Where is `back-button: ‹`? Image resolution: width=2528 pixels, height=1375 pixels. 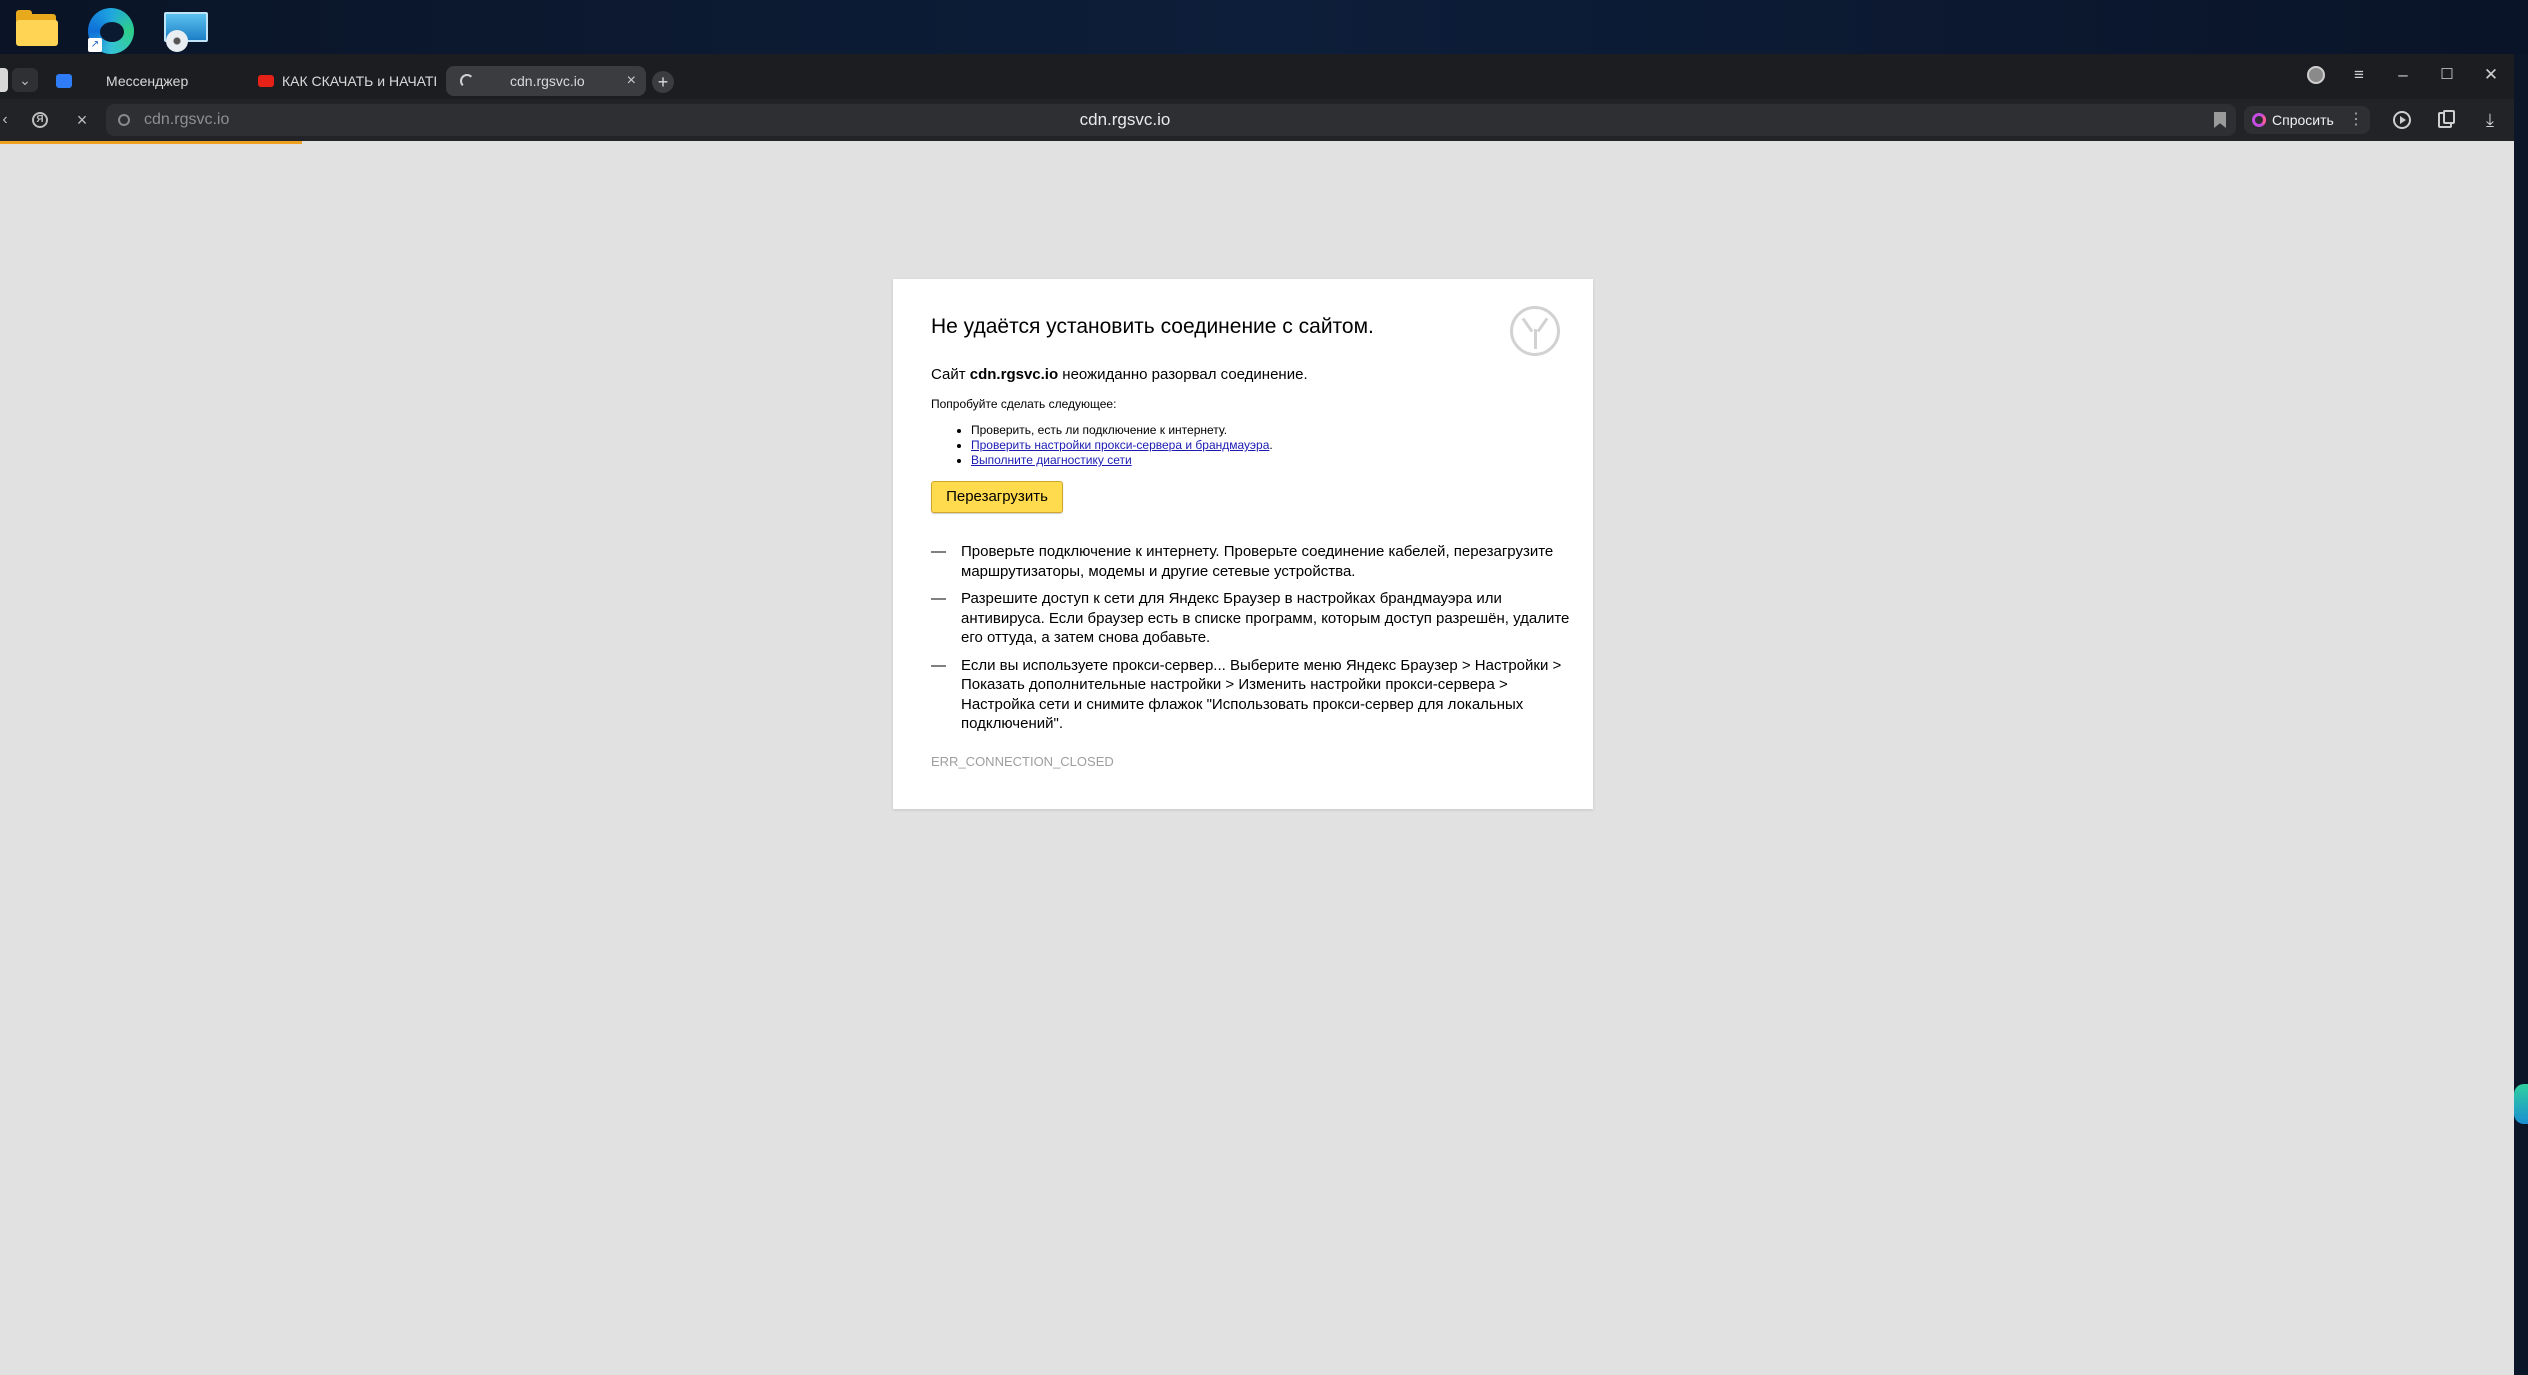 back-button: ‹ is located at coordinates (5, 120).